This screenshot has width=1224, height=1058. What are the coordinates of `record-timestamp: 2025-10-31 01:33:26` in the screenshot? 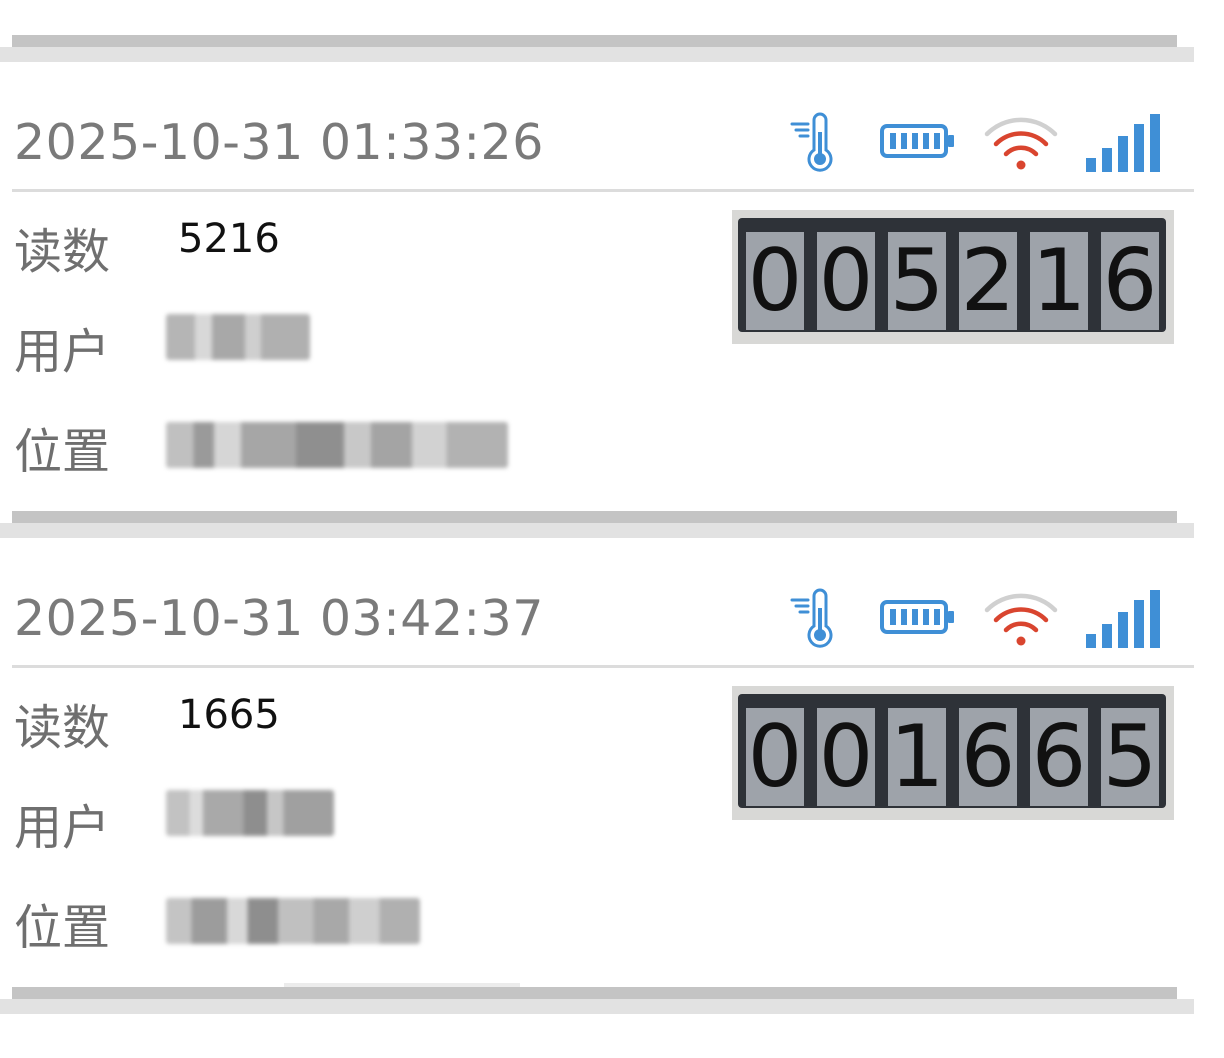 It's located at (279, 142).